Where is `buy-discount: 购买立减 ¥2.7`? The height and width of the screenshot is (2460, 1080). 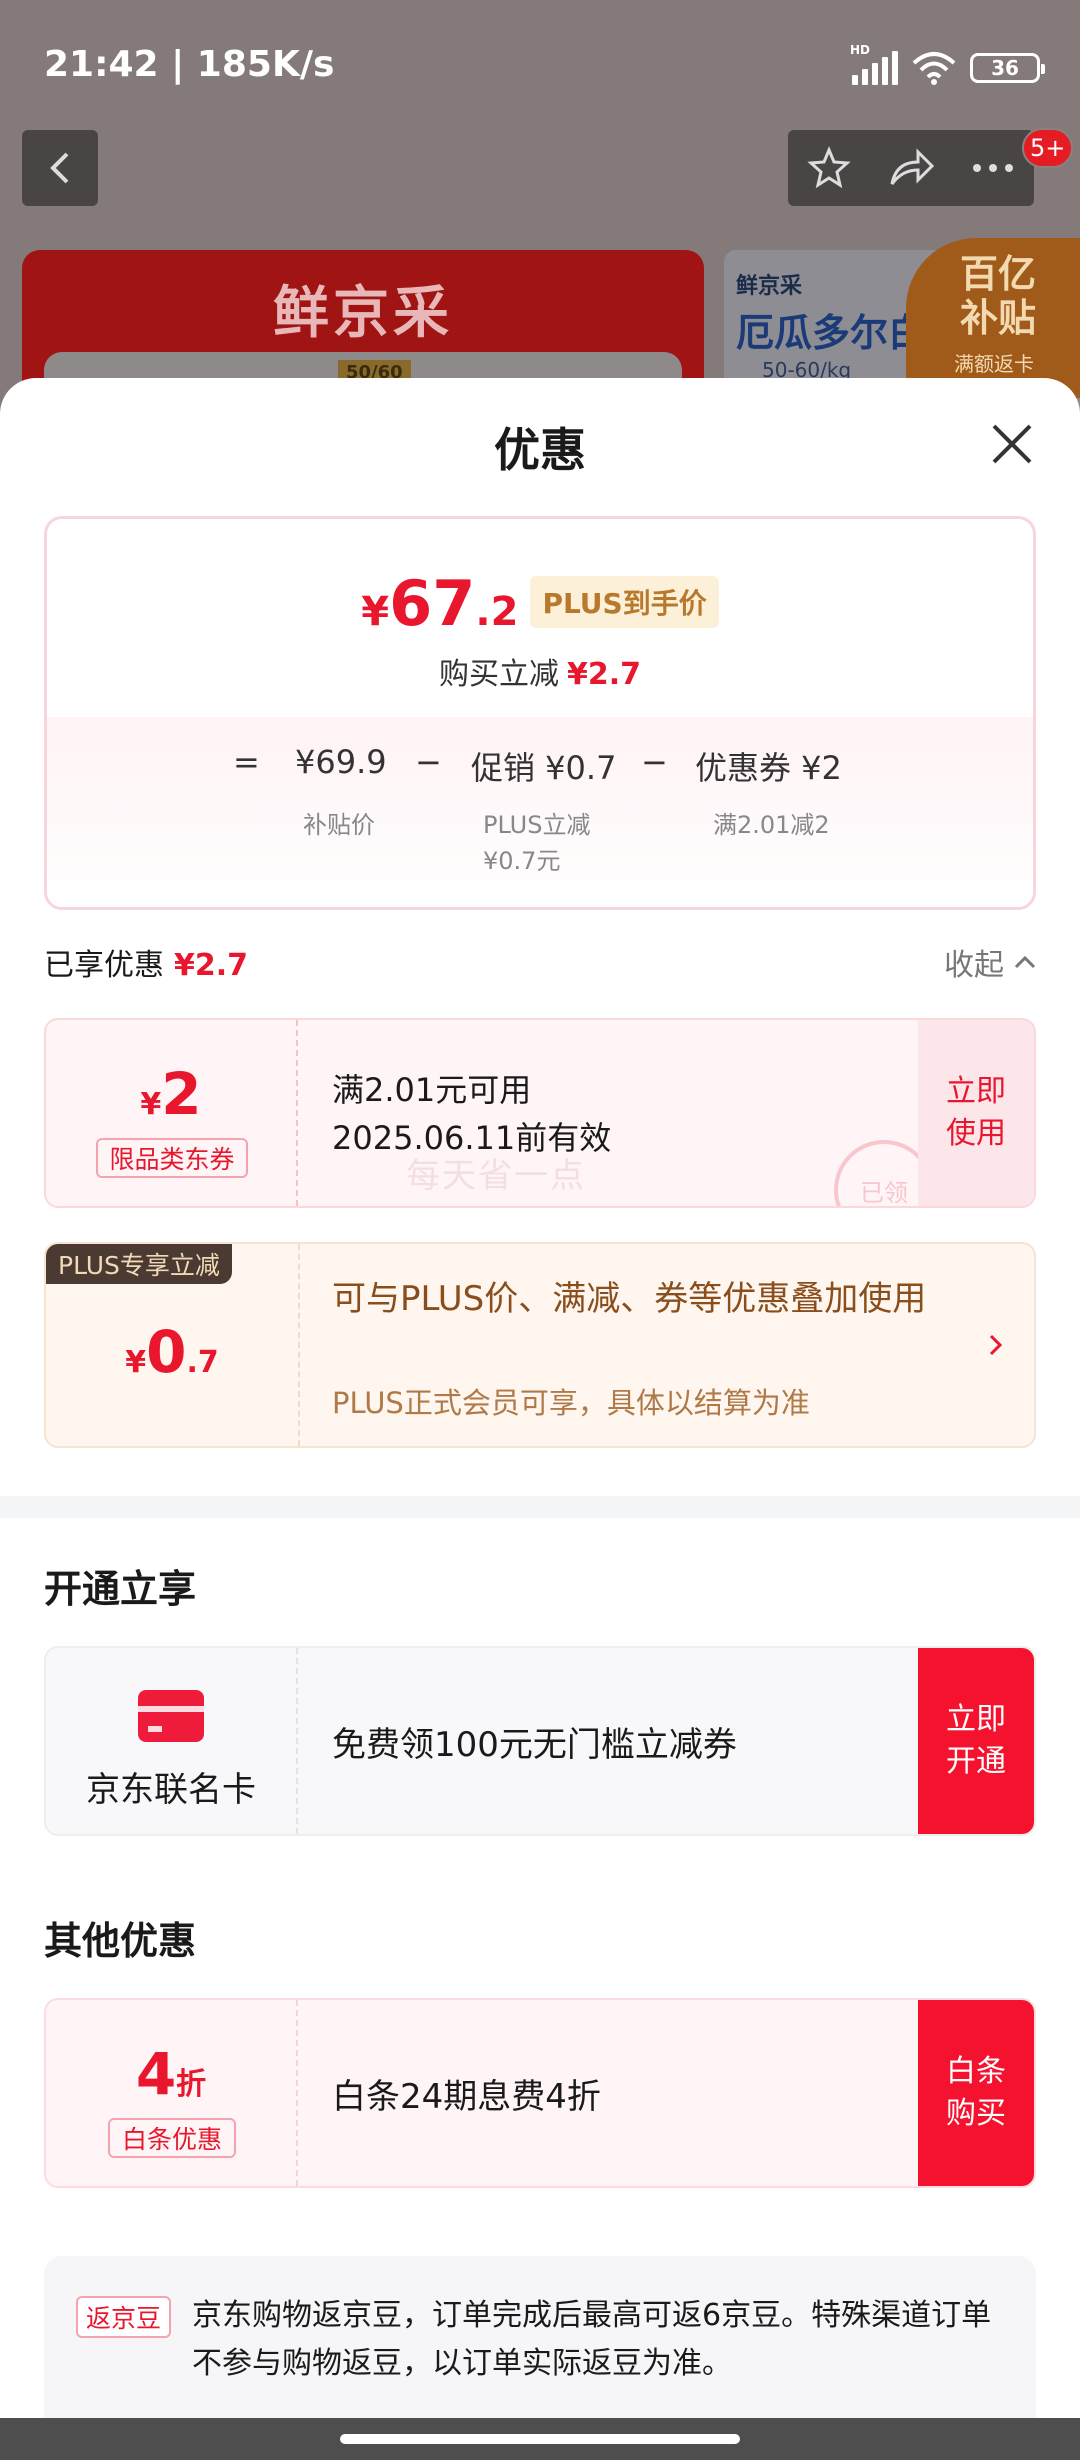
buy-discount: 购买立减 ¥2.7 is located at coordinates (540, 671).